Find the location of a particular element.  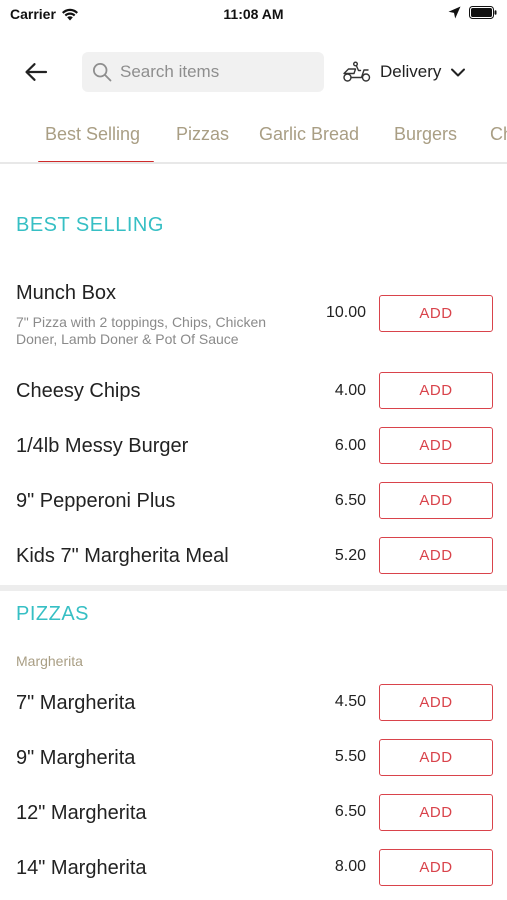

back-arrow-icon is located at coordinates (36, 72).